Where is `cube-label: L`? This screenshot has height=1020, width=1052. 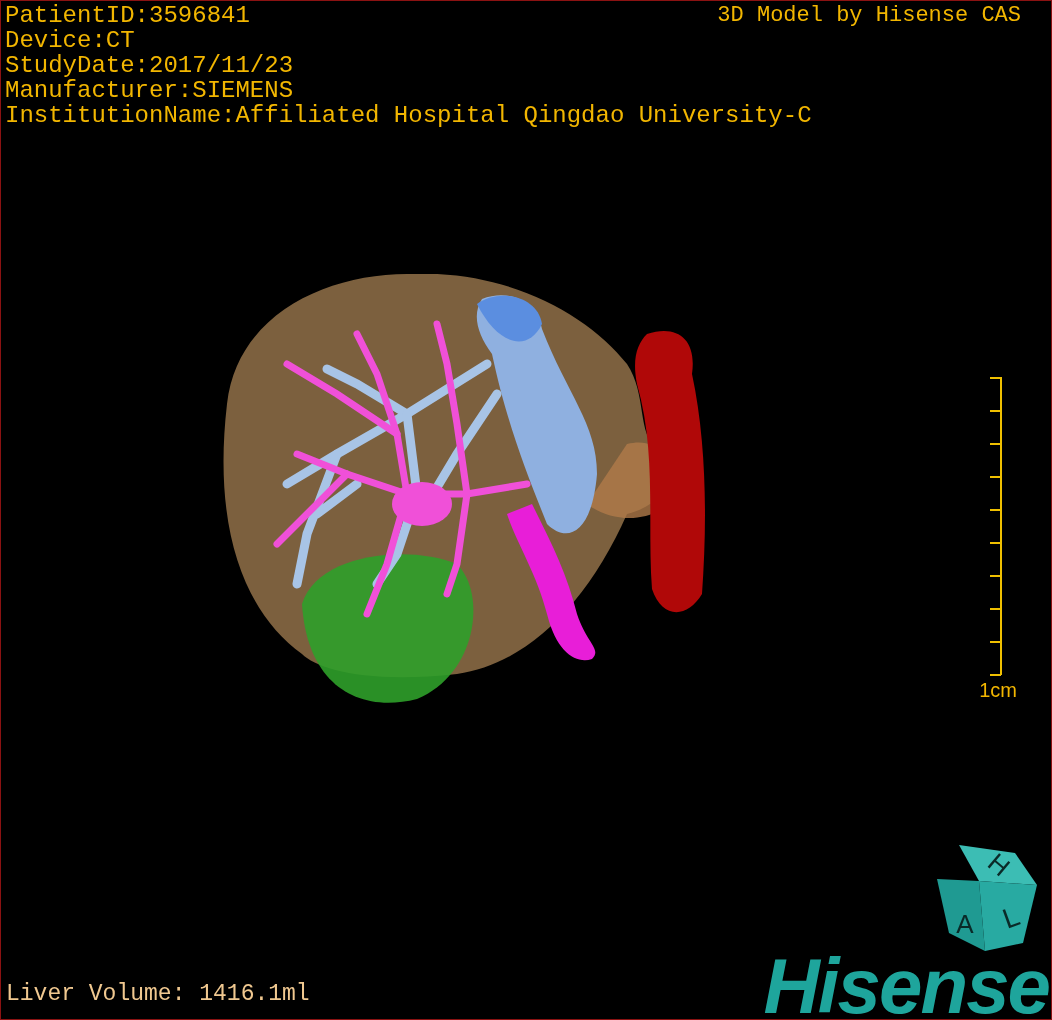 cube-label: L is located at coordinates (1011, 917).